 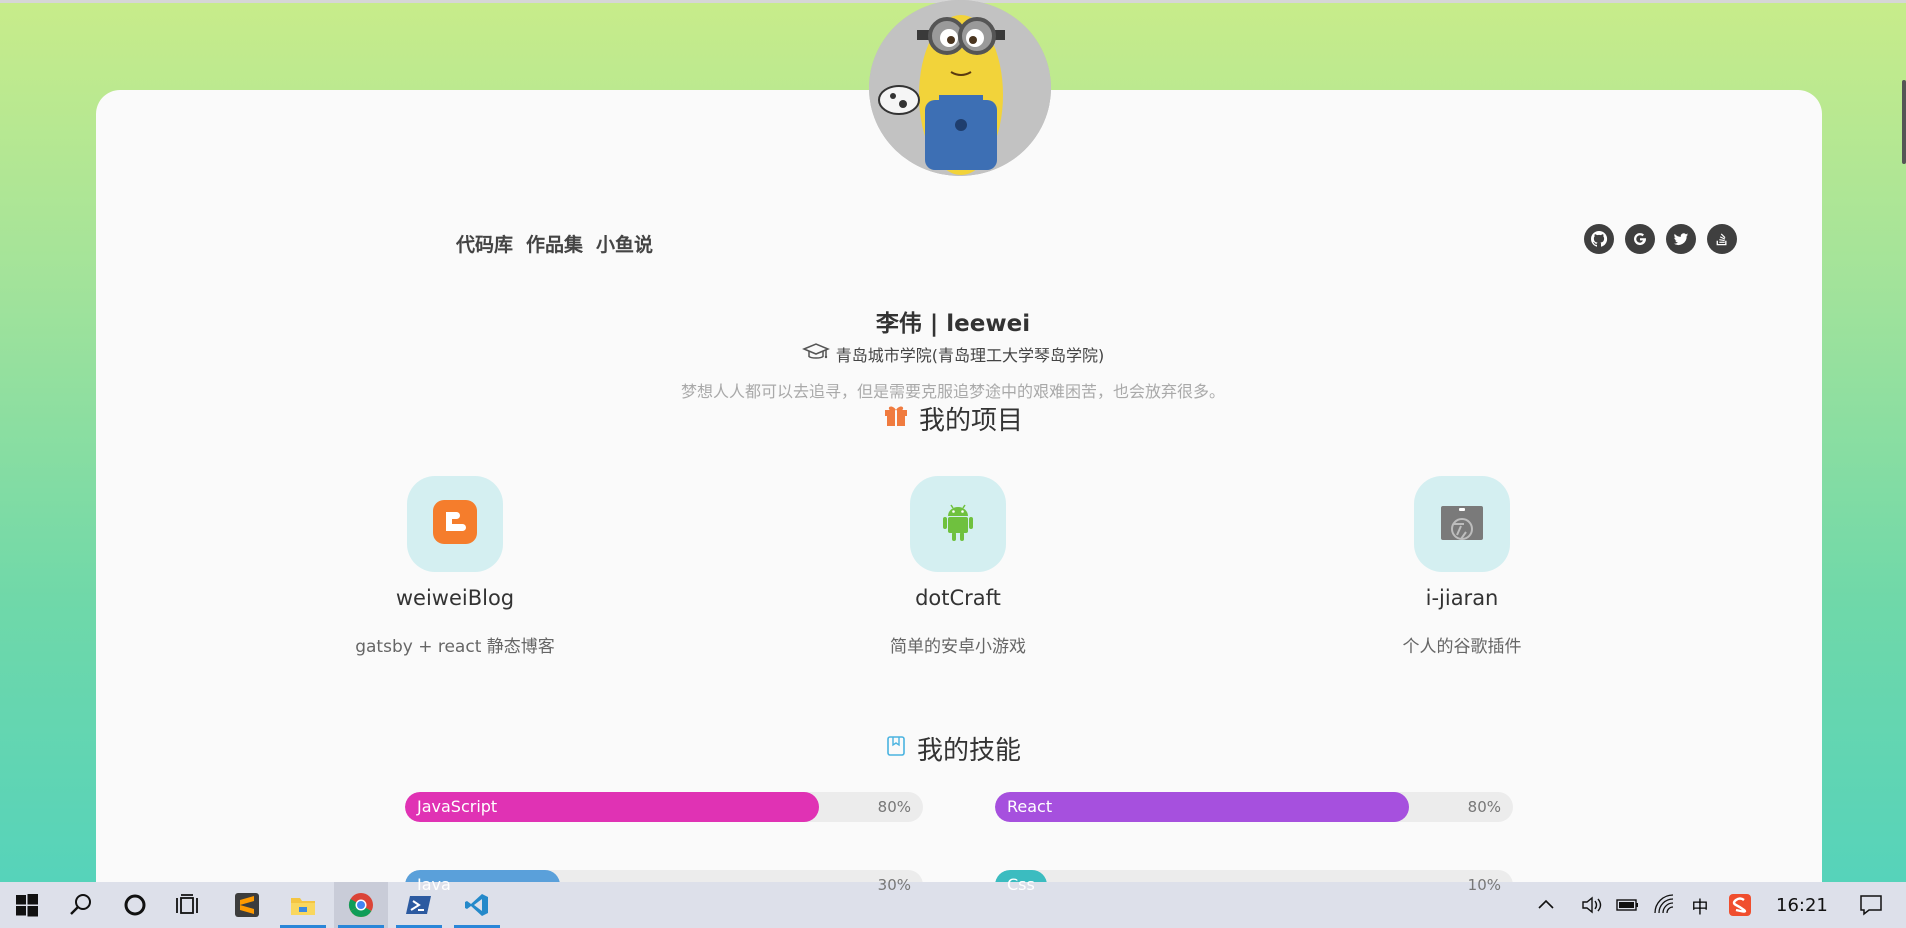 What do you see at coordinates (1592, 905) in the screenshot?
I see `volume-icon` at bounding box center [1592, 905].